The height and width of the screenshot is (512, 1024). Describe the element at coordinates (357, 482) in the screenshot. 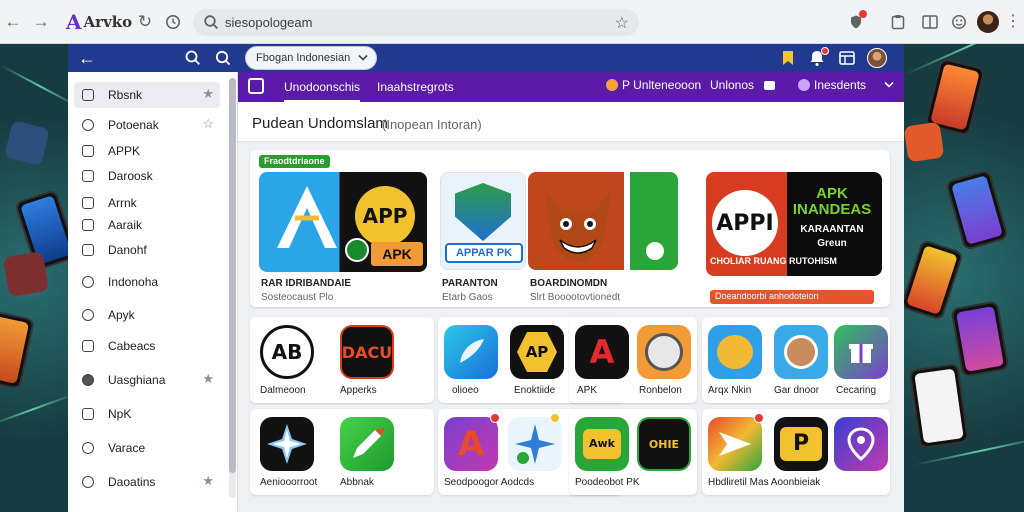

I see `app-label: Abbnak` at that location.